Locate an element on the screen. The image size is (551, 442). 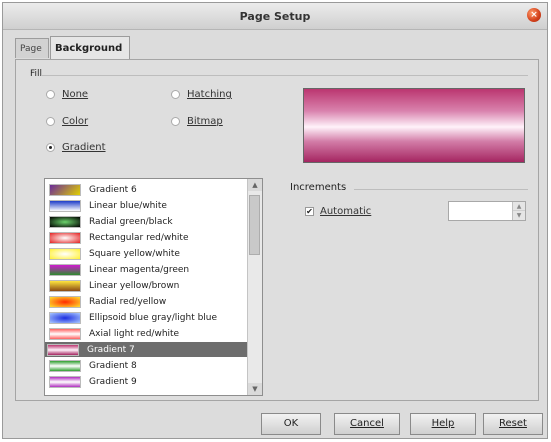
gradient-name: Radial green/black is located at coordinates (131, 221).